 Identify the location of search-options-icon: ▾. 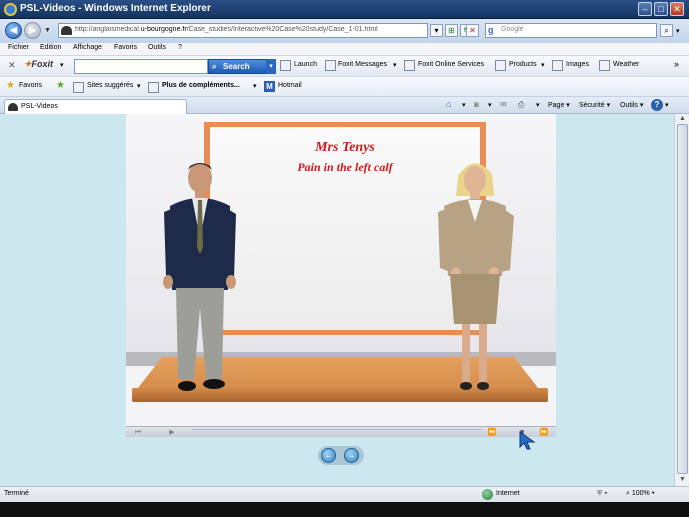
(678, 31).